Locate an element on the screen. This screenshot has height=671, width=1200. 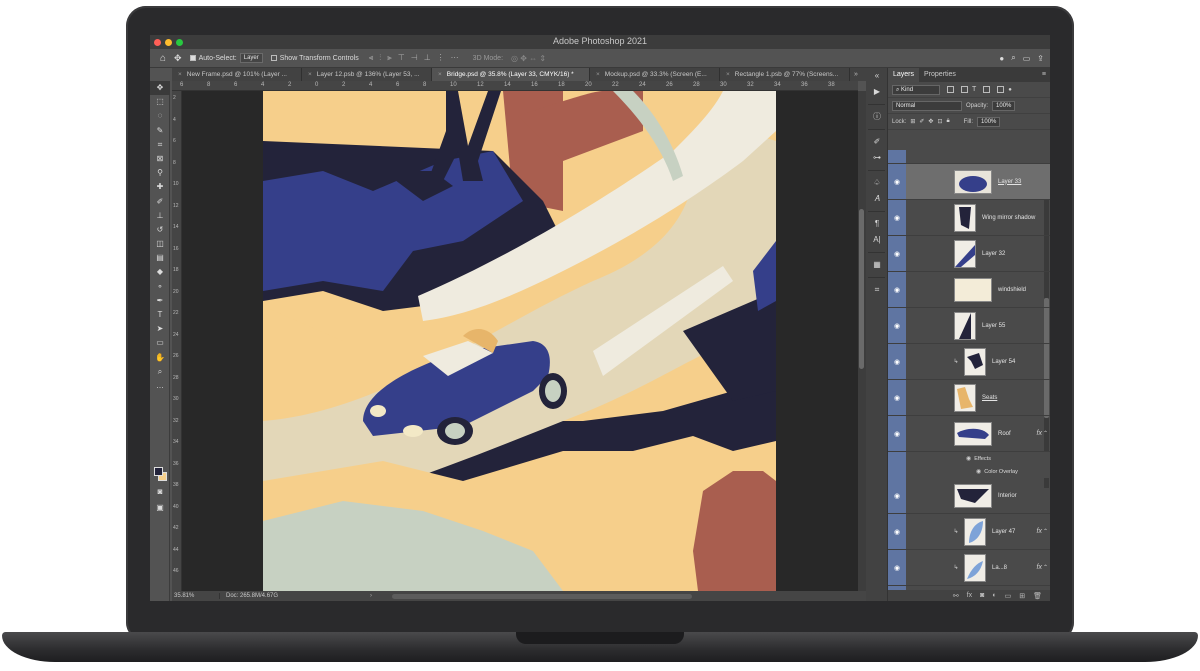
align-center-icon: ⫶ is located at coordinates (380, 58).